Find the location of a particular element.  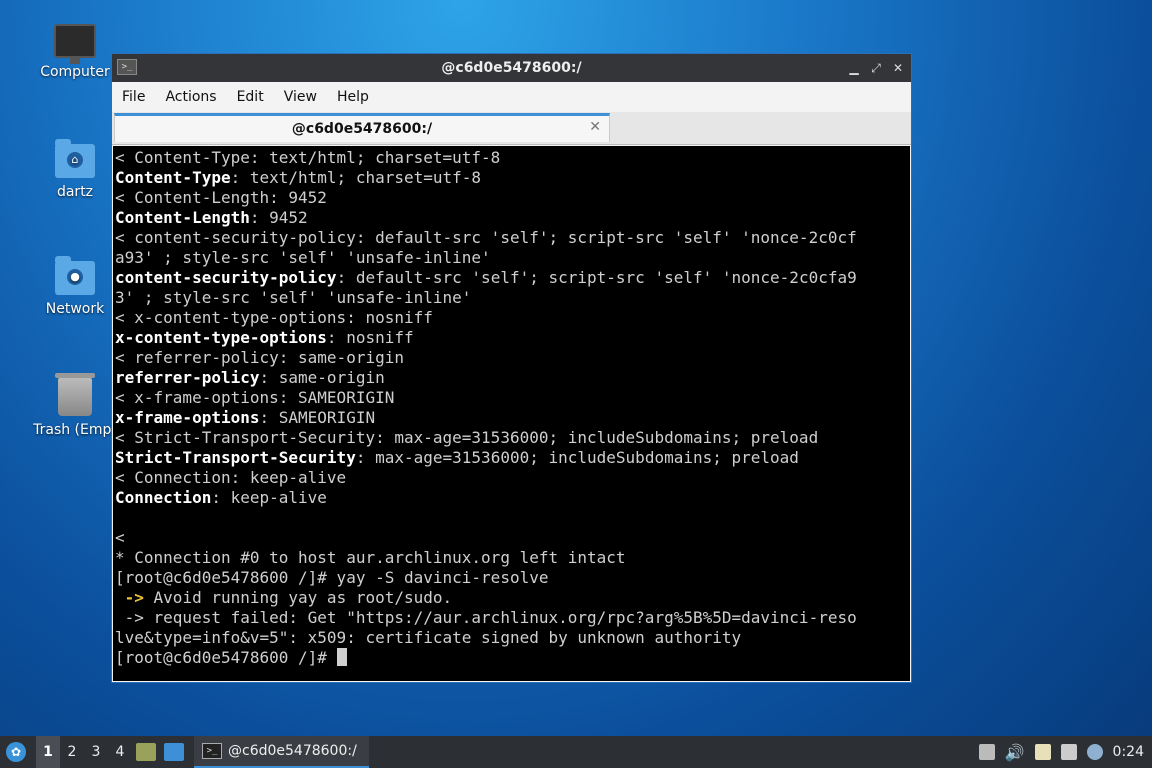

terminal-line: 3' ; style-src 'self' 'unsafe-inline' is located at coordinates (511, 298).